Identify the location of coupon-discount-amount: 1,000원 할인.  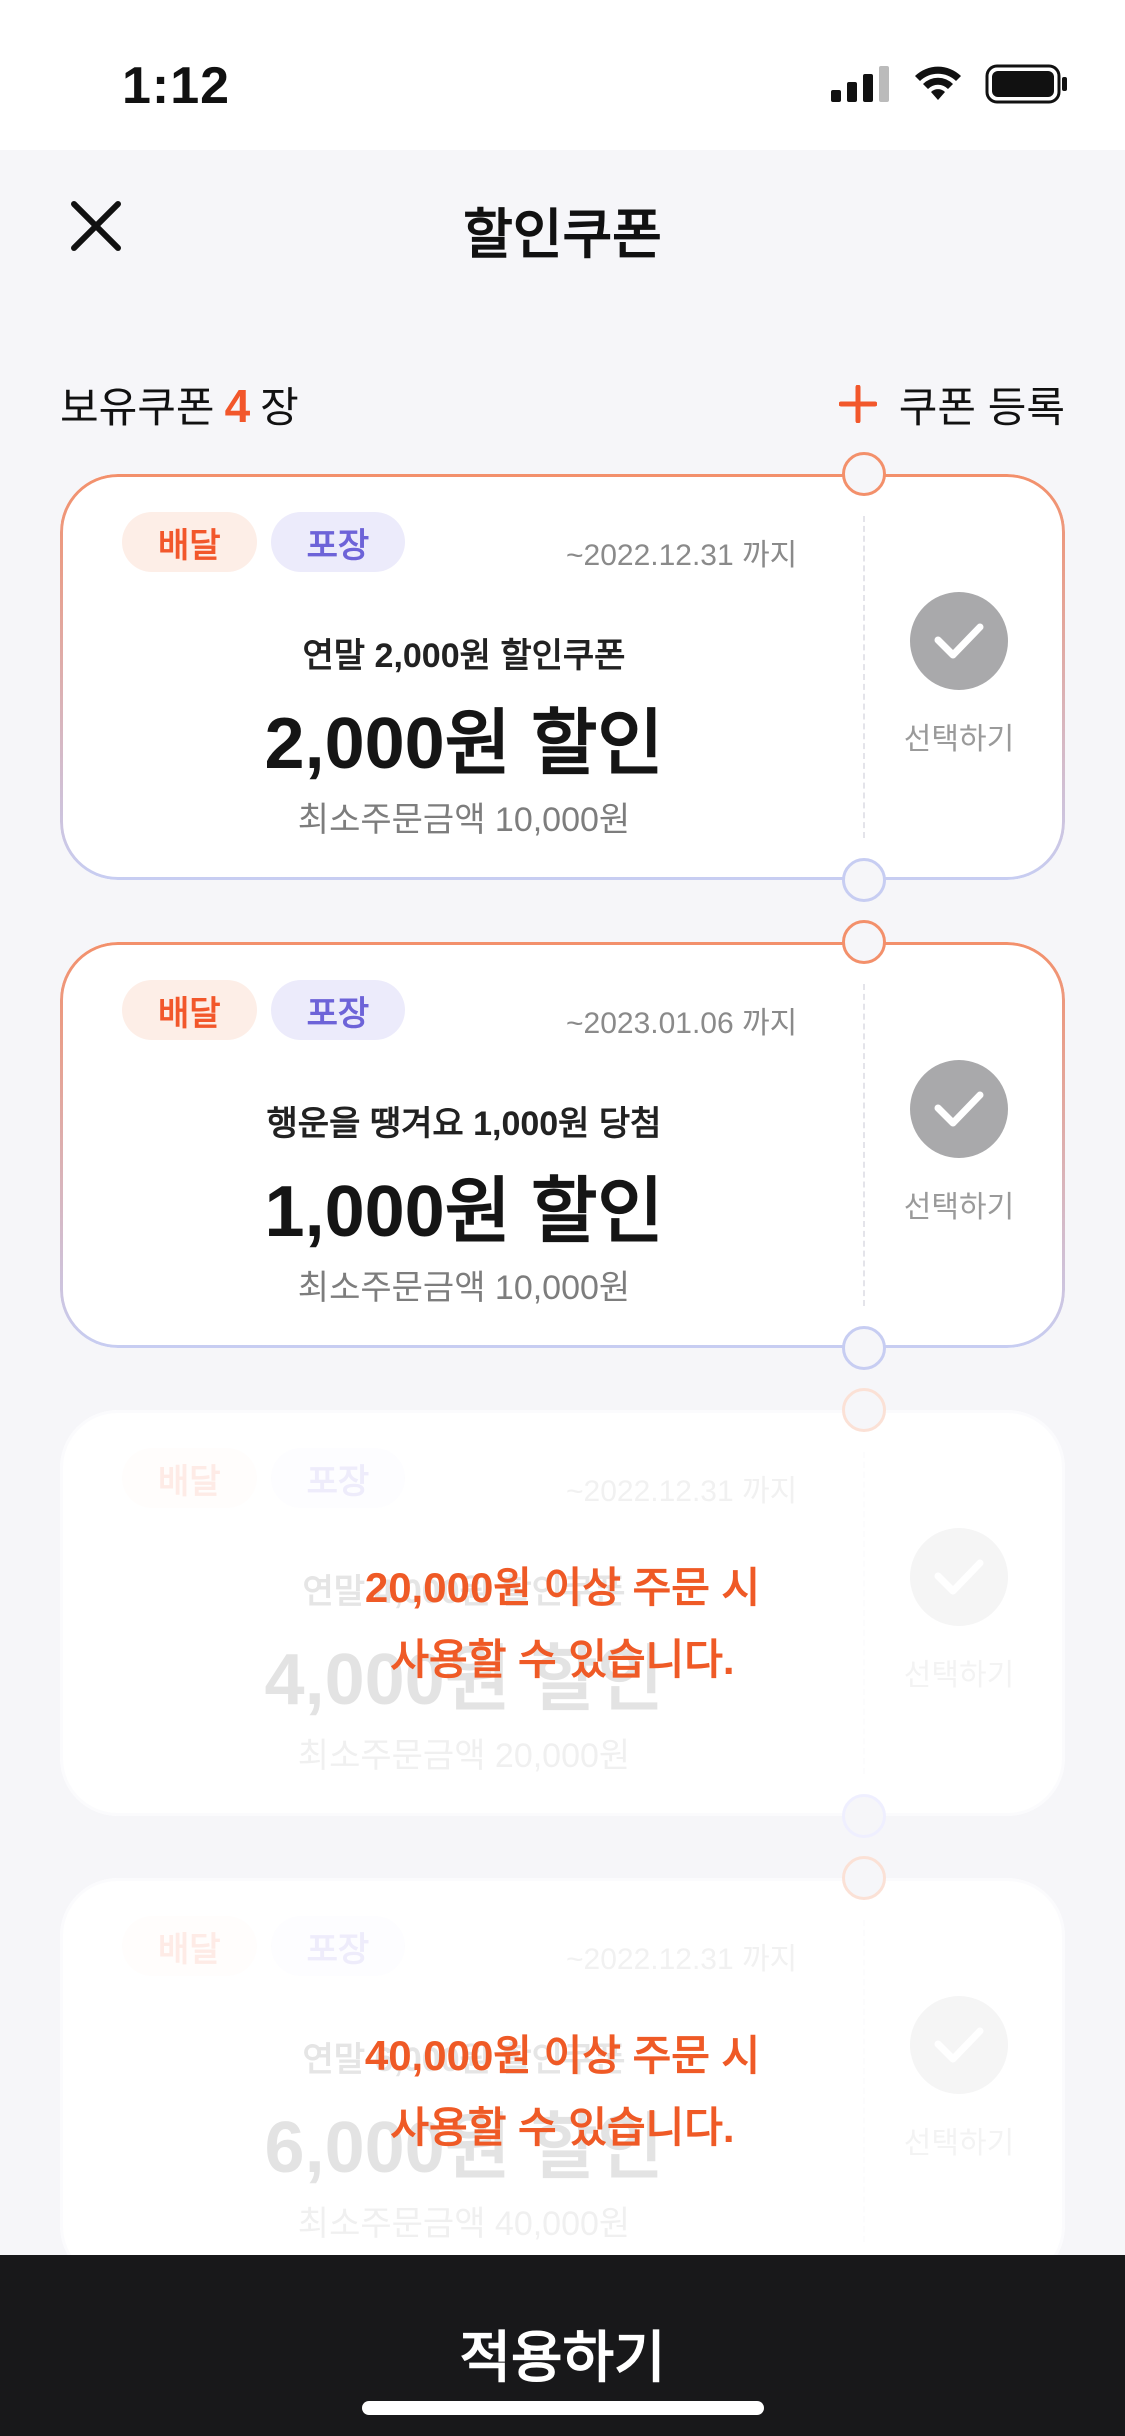
(464, 1212).